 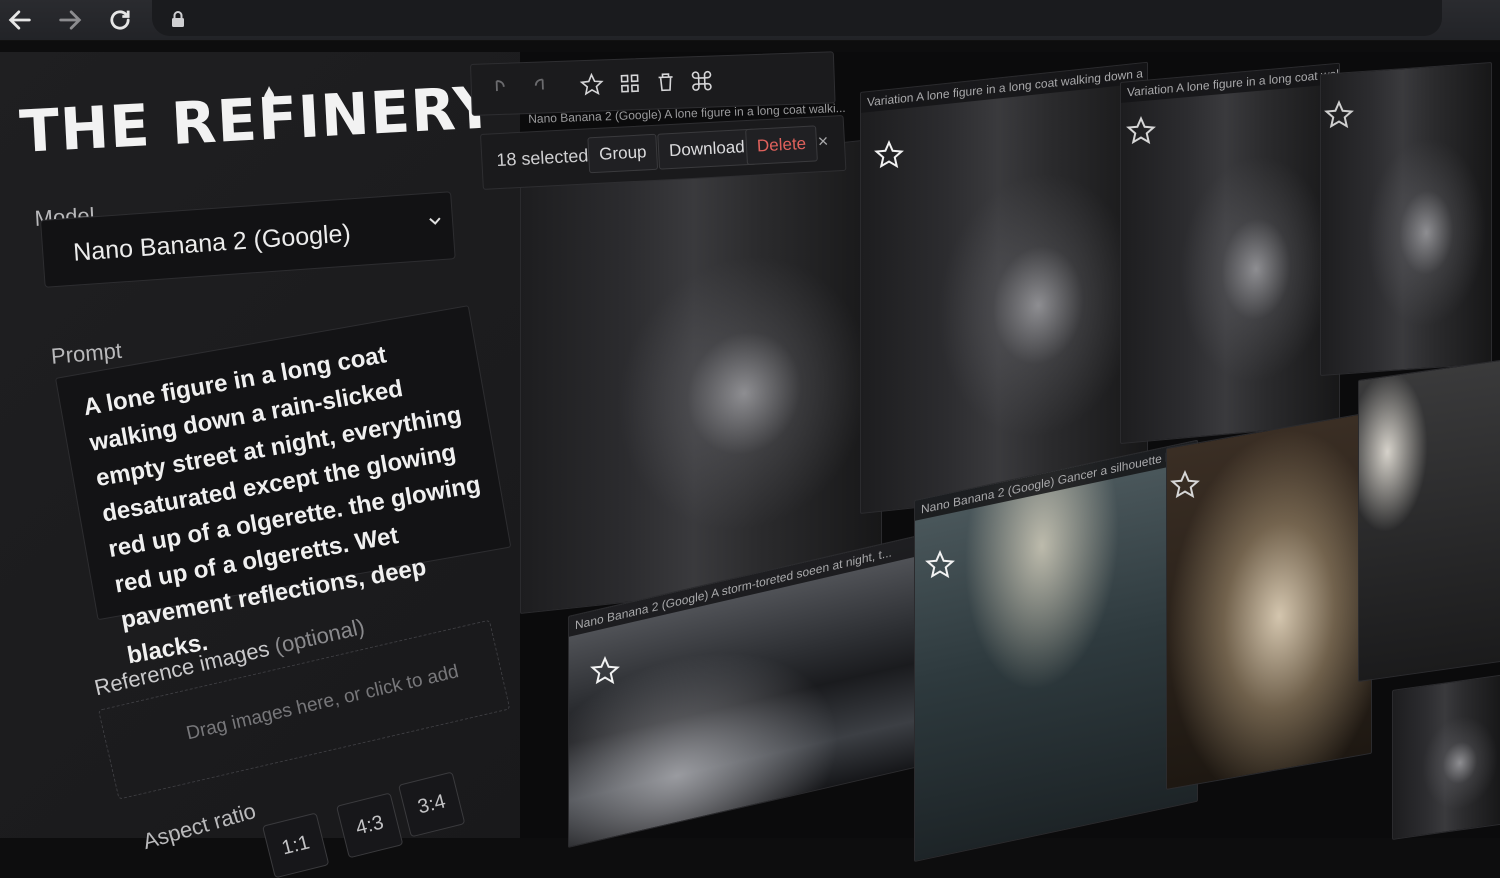 What do you see at coordinates (623, 153) in the screenshot?
I see `group-button: Group` at bounding box center [623, 153].